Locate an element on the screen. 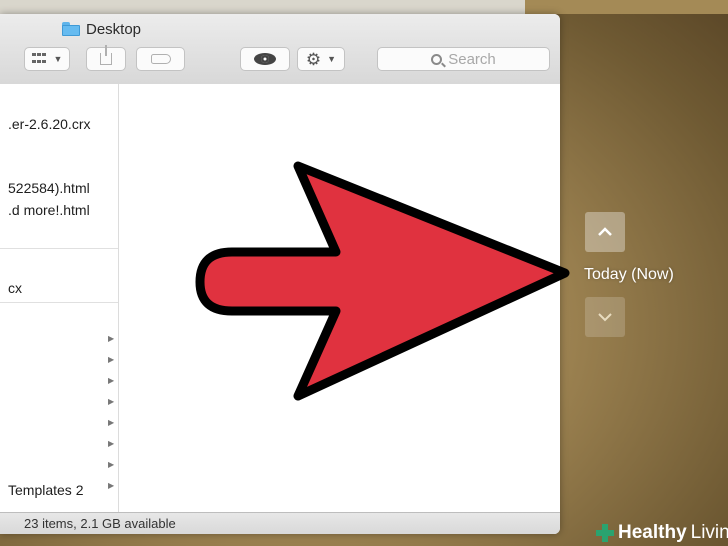  view-options-button: ▼ is located at coordinates (47, 59).